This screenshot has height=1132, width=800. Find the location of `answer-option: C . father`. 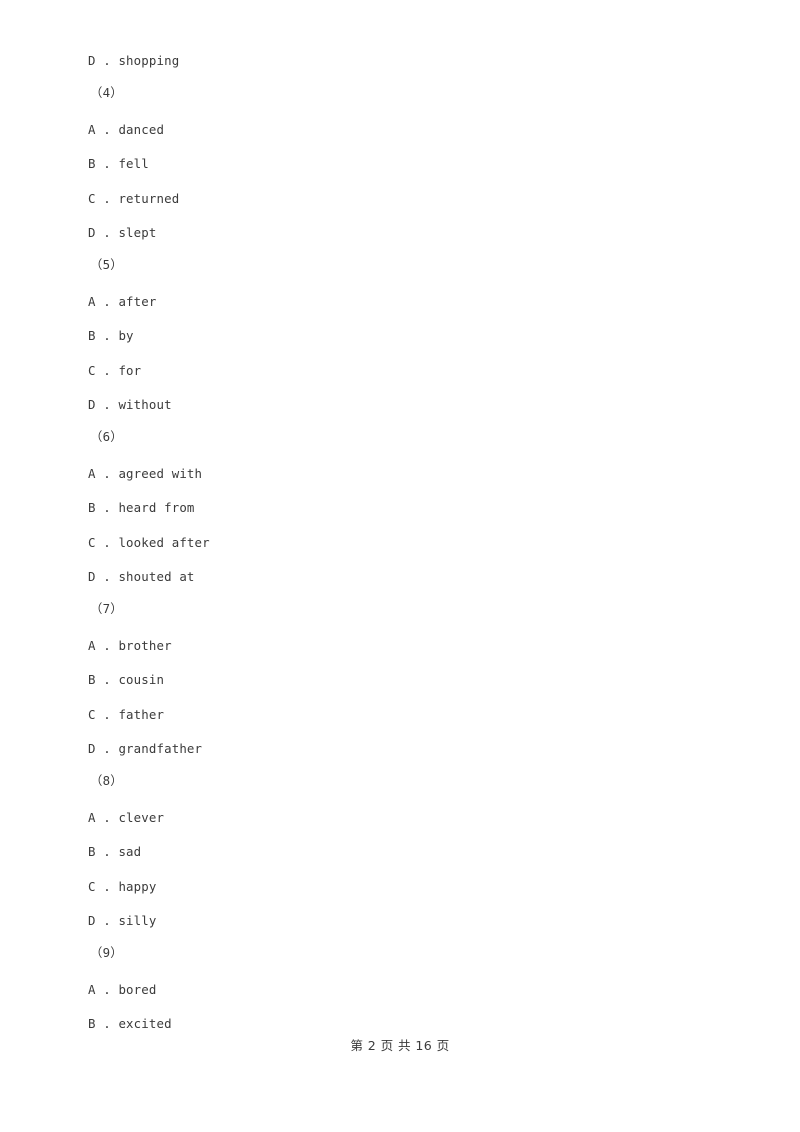

answer-option: C . father is located at coordinates (126, 714).